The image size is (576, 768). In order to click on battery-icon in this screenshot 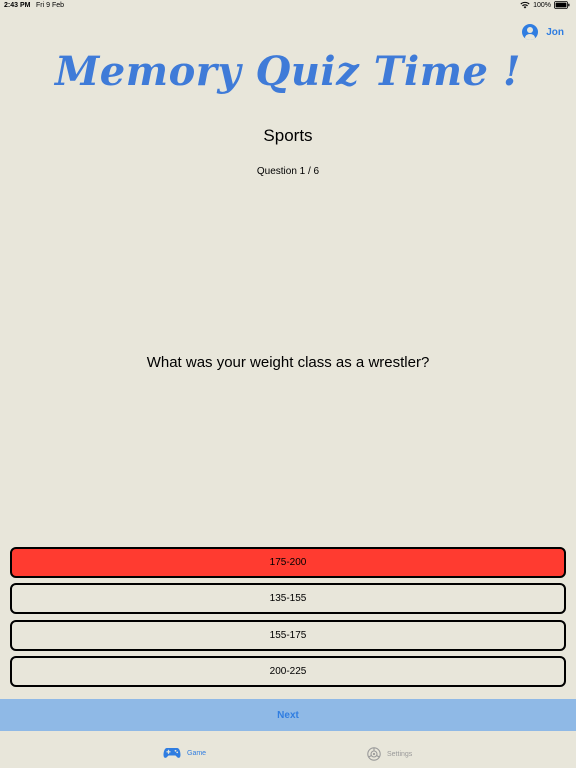, I will do `click(562, 5)`.